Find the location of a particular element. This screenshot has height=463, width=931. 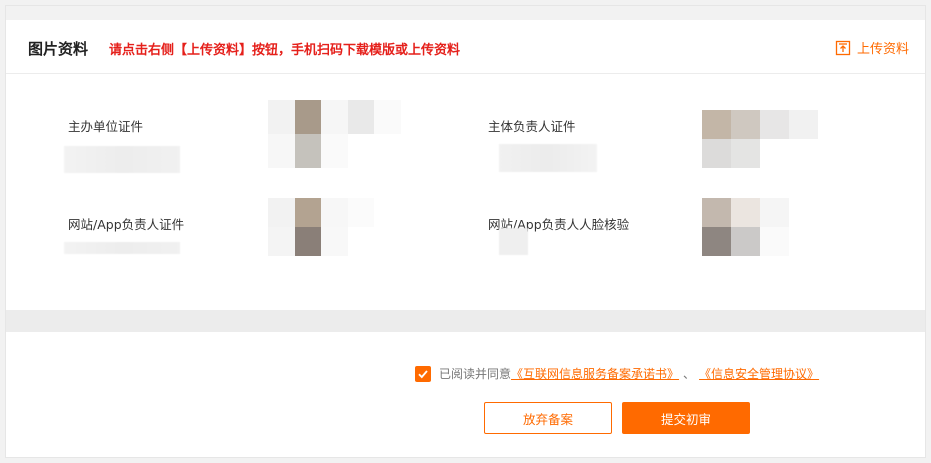

doc-label-principal-certificate: 主体负责人证件 is located at coordinates (532, 126).